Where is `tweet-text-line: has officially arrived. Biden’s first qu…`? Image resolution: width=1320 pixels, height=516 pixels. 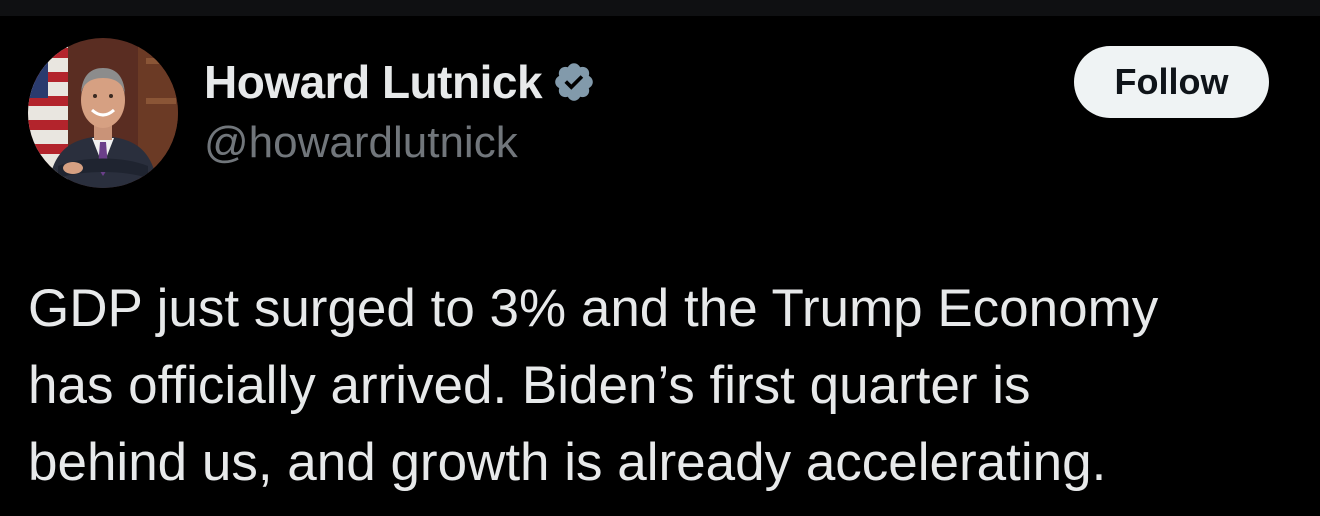
tweet-text-line: has officially arrived. Biden’s first qu… is located at coordinates (529, 385).